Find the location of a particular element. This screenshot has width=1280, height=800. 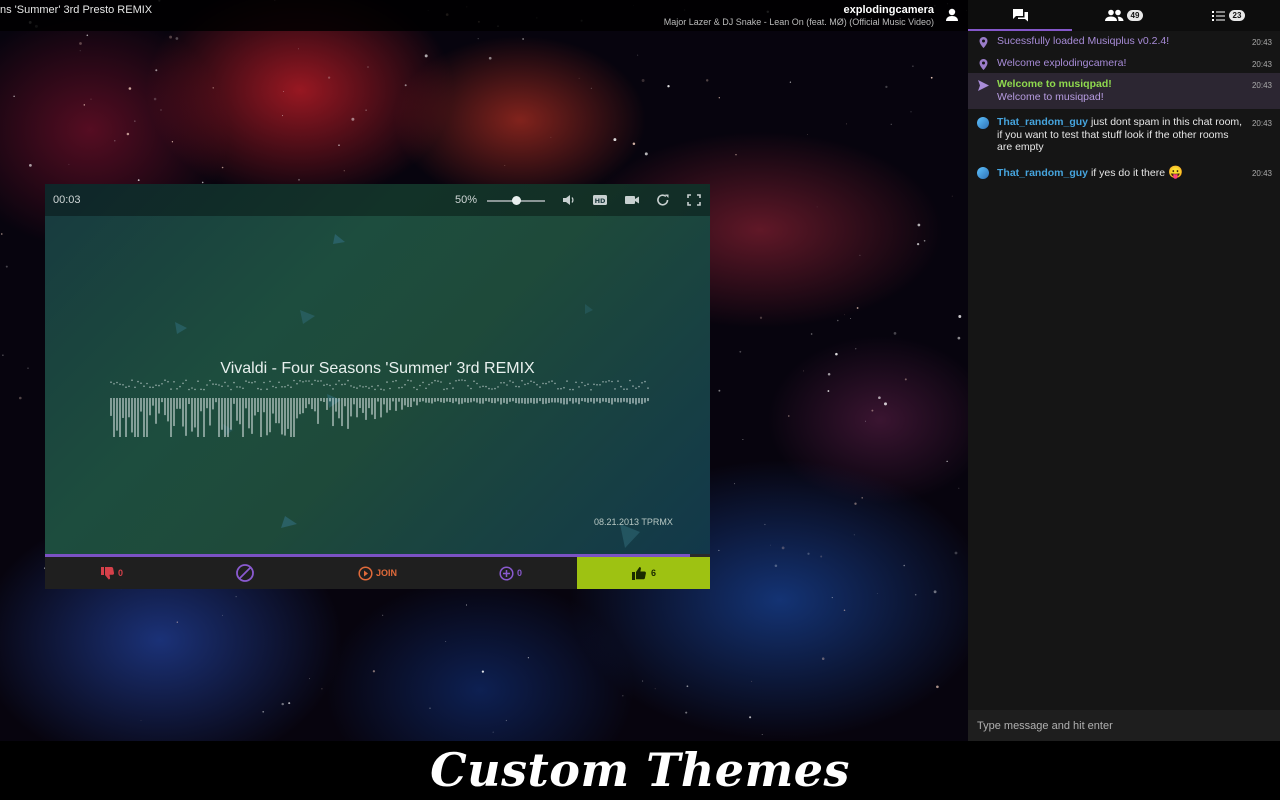

join-button: JOIN is located at coordinates (377, 573).